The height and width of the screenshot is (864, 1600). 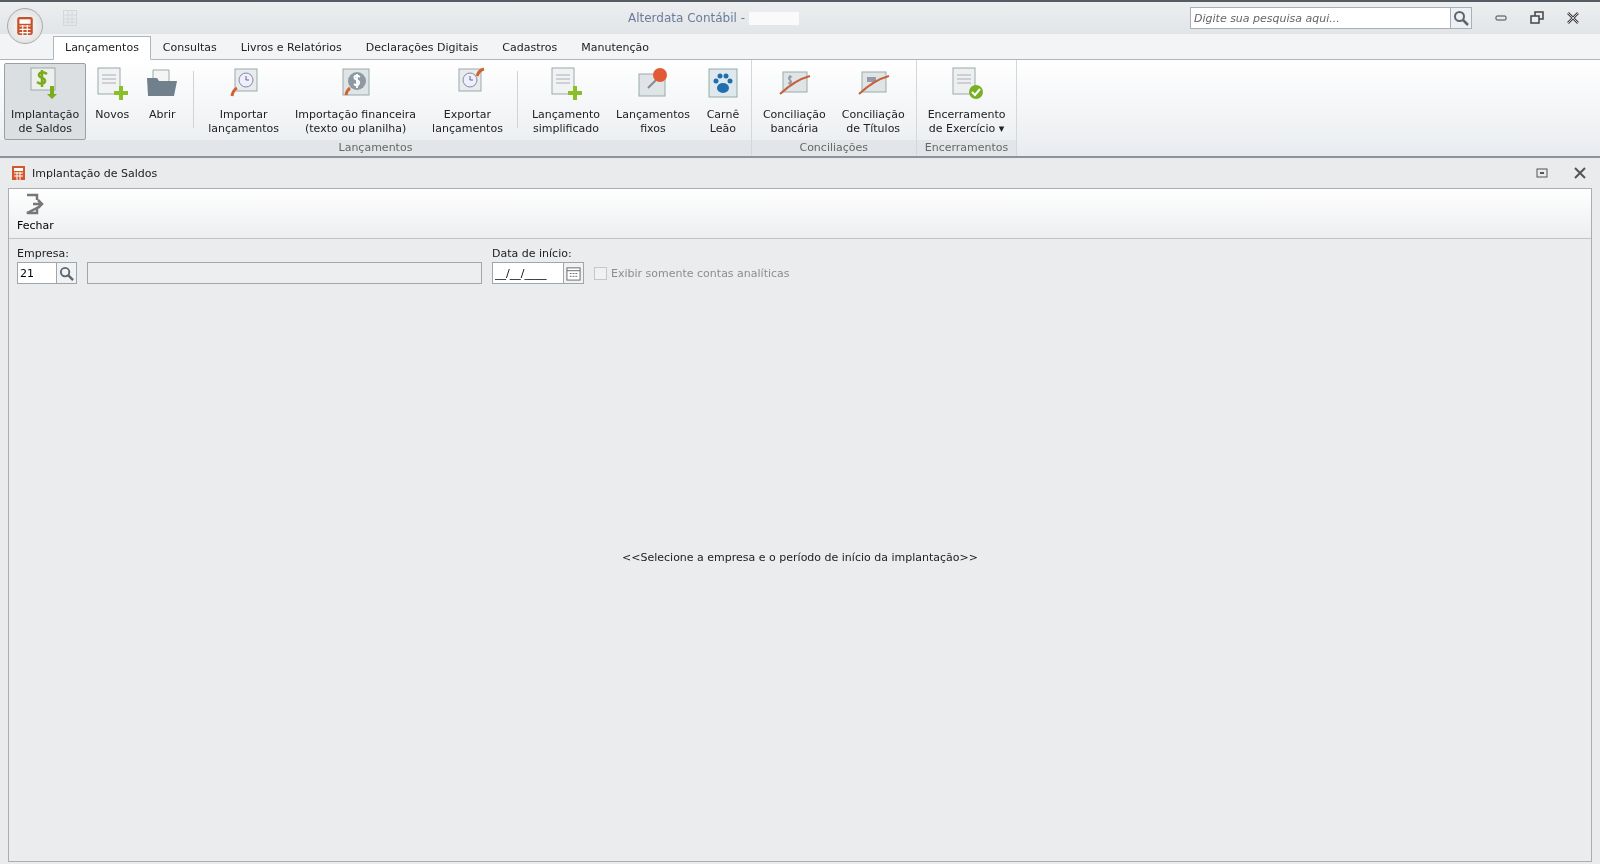 I want to click on ribbon-button: Conciliação bancária, so click(x=794, y=101).